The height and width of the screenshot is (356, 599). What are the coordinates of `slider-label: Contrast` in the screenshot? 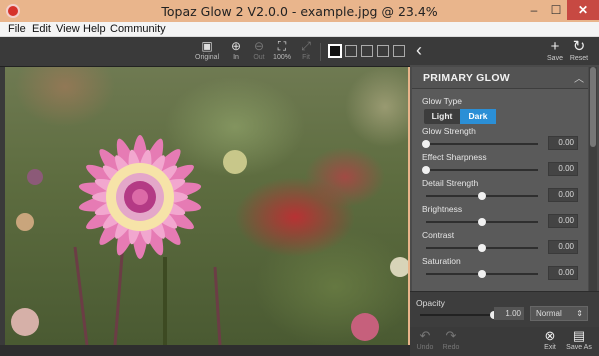 It's located at (438, 235).